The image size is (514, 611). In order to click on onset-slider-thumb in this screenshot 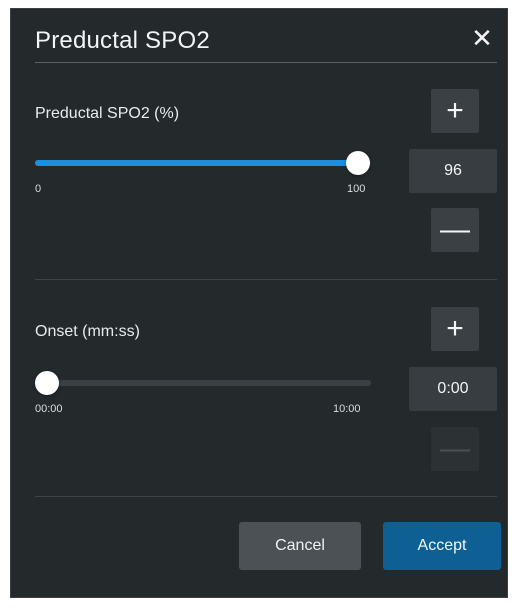, I will do `click(47, 383)`.